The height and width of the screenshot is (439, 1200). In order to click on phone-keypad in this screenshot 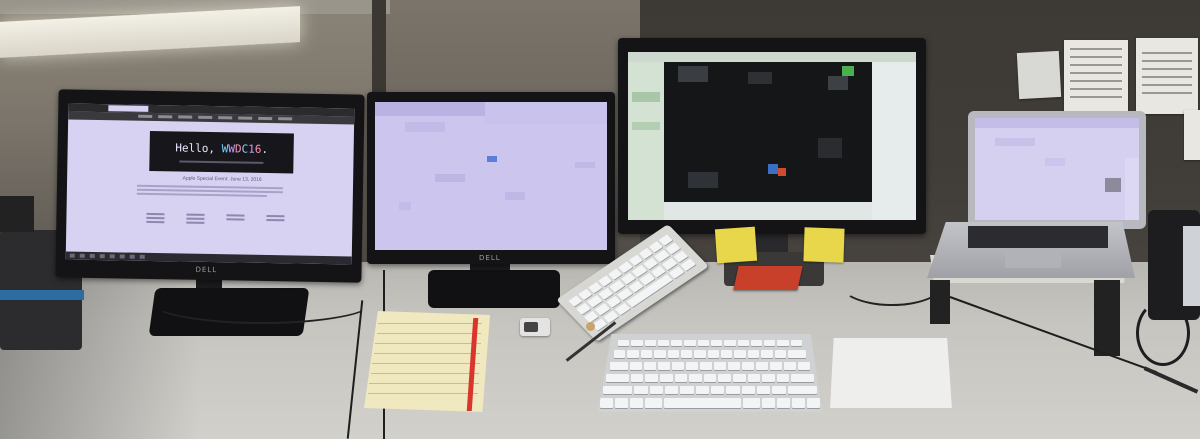, I will do `click(1191, 266)`.